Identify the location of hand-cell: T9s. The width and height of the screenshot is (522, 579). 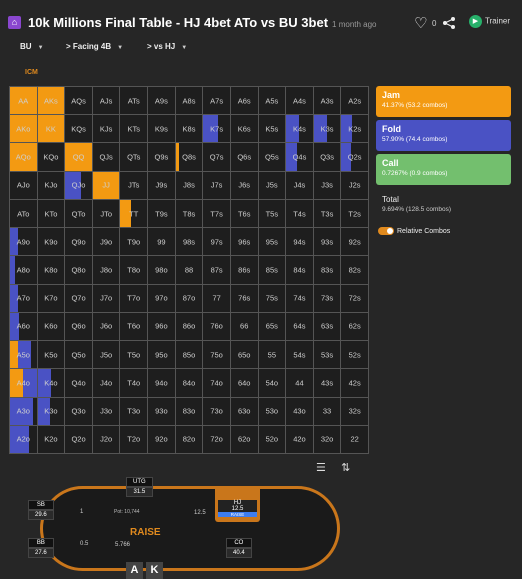
(161, 213).